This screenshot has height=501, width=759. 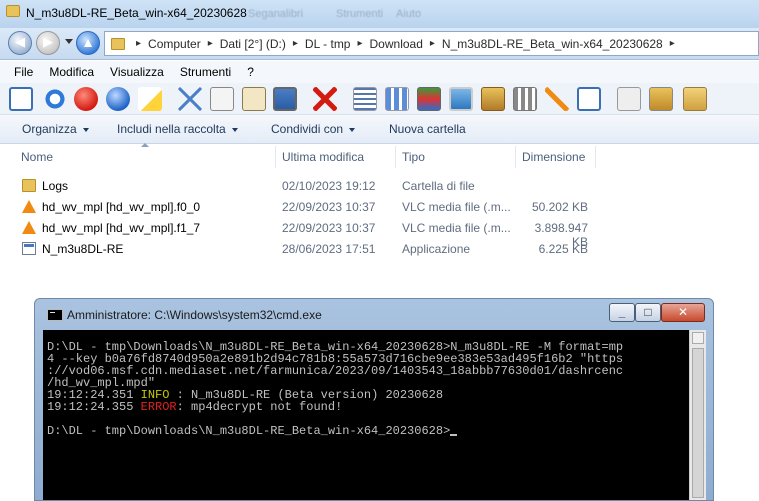 I want to click on file-modified: 28/06/2023 17:51, so click(x=329, y=249).